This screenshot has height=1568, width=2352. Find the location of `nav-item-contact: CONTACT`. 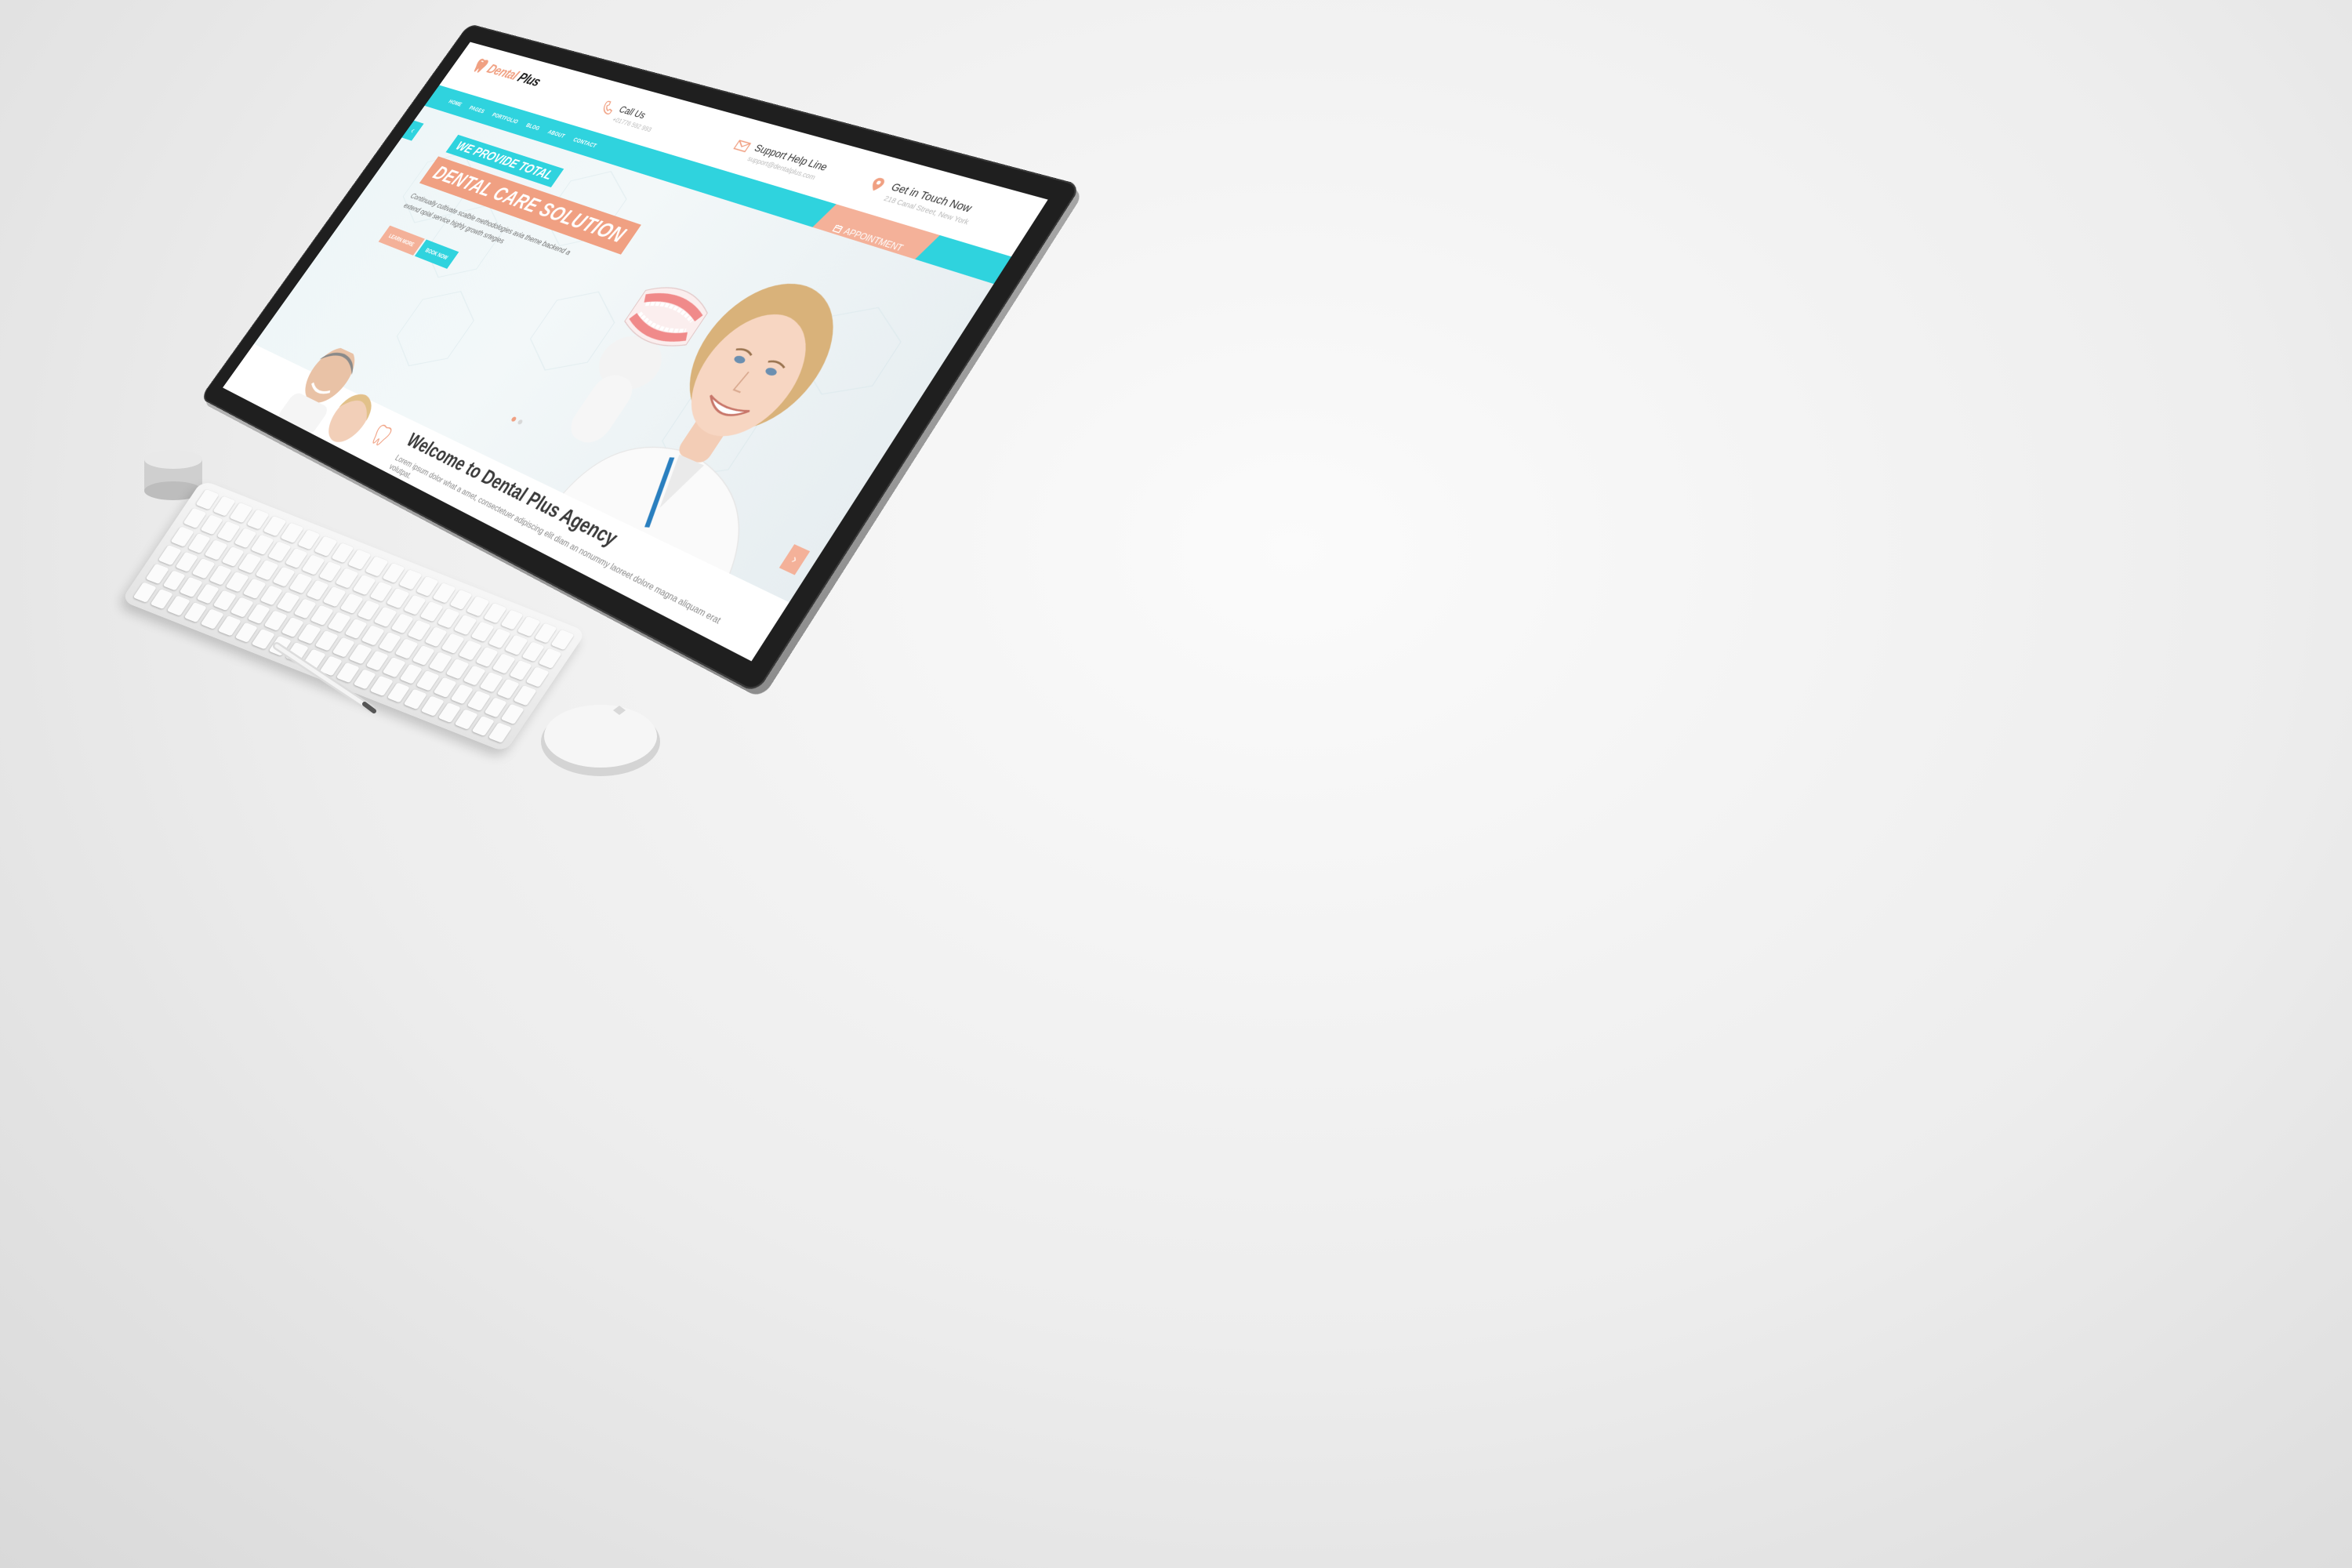

nav-item-contact: CONTACT is located at coordinates (585, 142).